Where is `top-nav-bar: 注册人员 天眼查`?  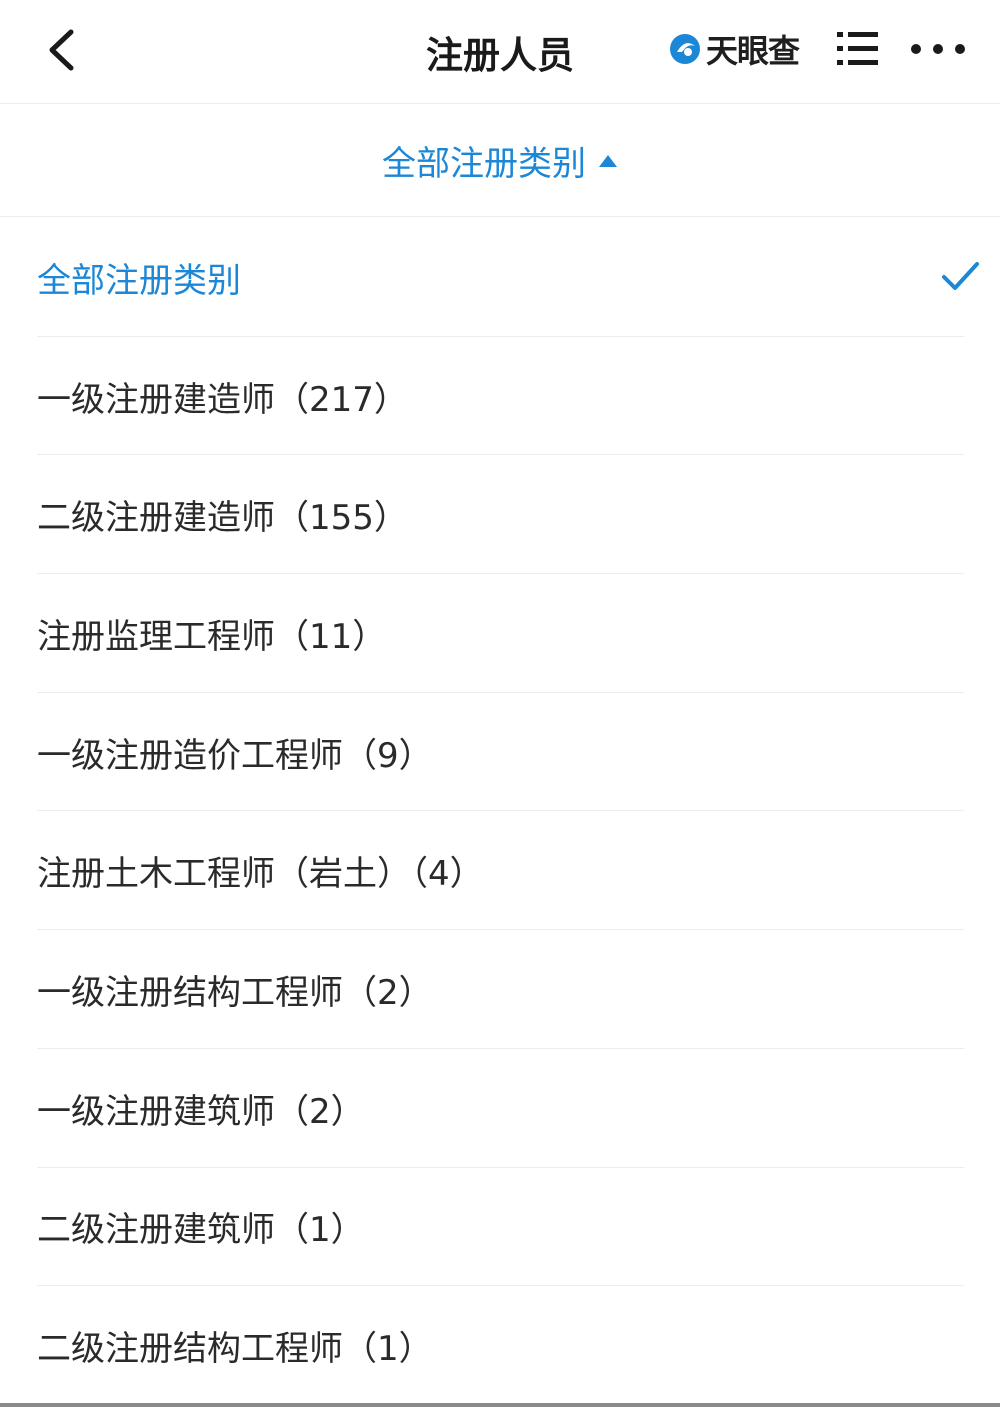
top-nav-bar: 注册人员 天眼查 is located at coordinates (500, 52).